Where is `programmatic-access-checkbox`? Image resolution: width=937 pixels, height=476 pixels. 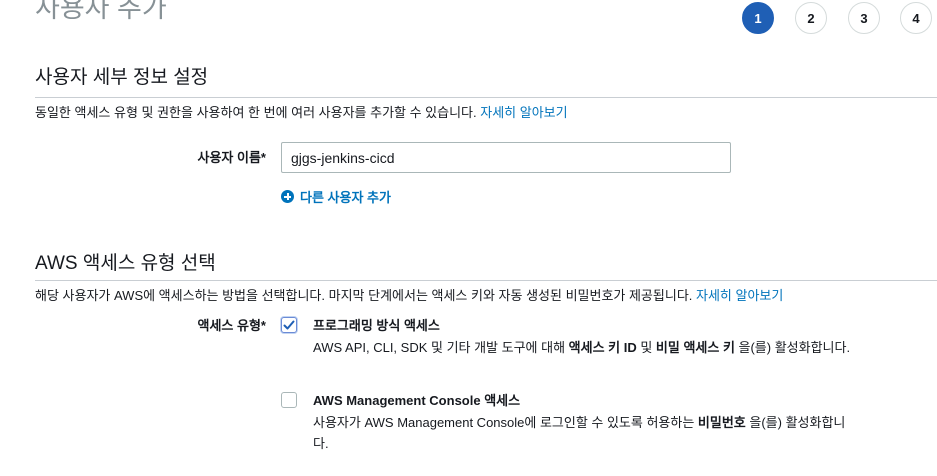
programmatic-access-checkbox is located at coordinates (289, 325).